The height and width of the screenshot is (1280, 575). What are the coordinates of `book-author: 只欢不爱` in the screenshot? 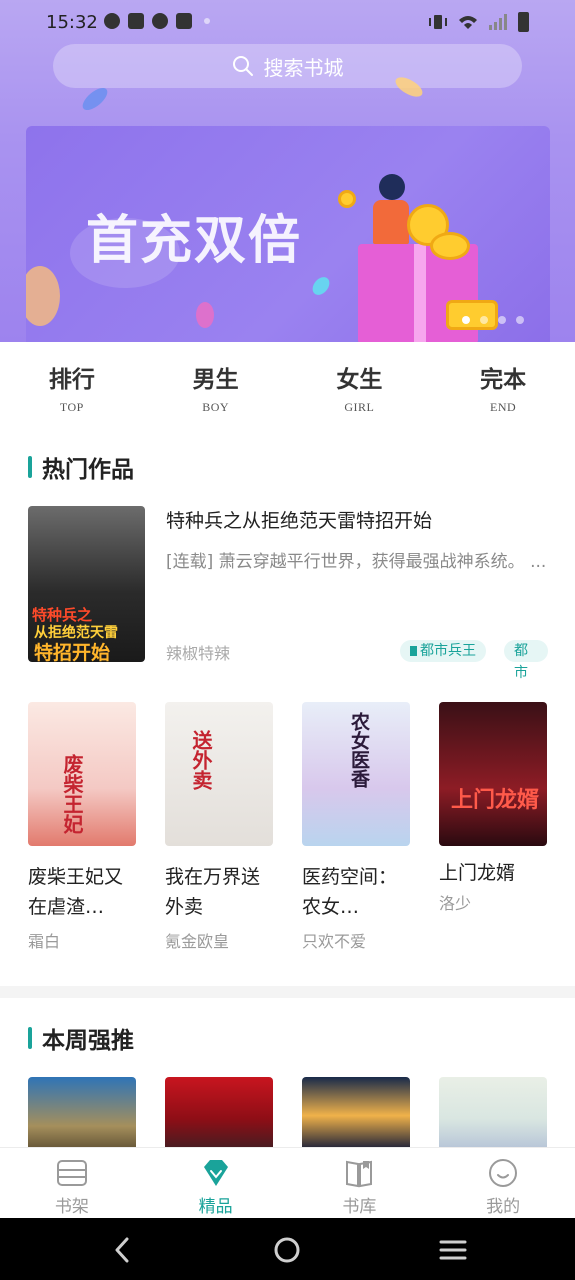 It's located at (334, 941).